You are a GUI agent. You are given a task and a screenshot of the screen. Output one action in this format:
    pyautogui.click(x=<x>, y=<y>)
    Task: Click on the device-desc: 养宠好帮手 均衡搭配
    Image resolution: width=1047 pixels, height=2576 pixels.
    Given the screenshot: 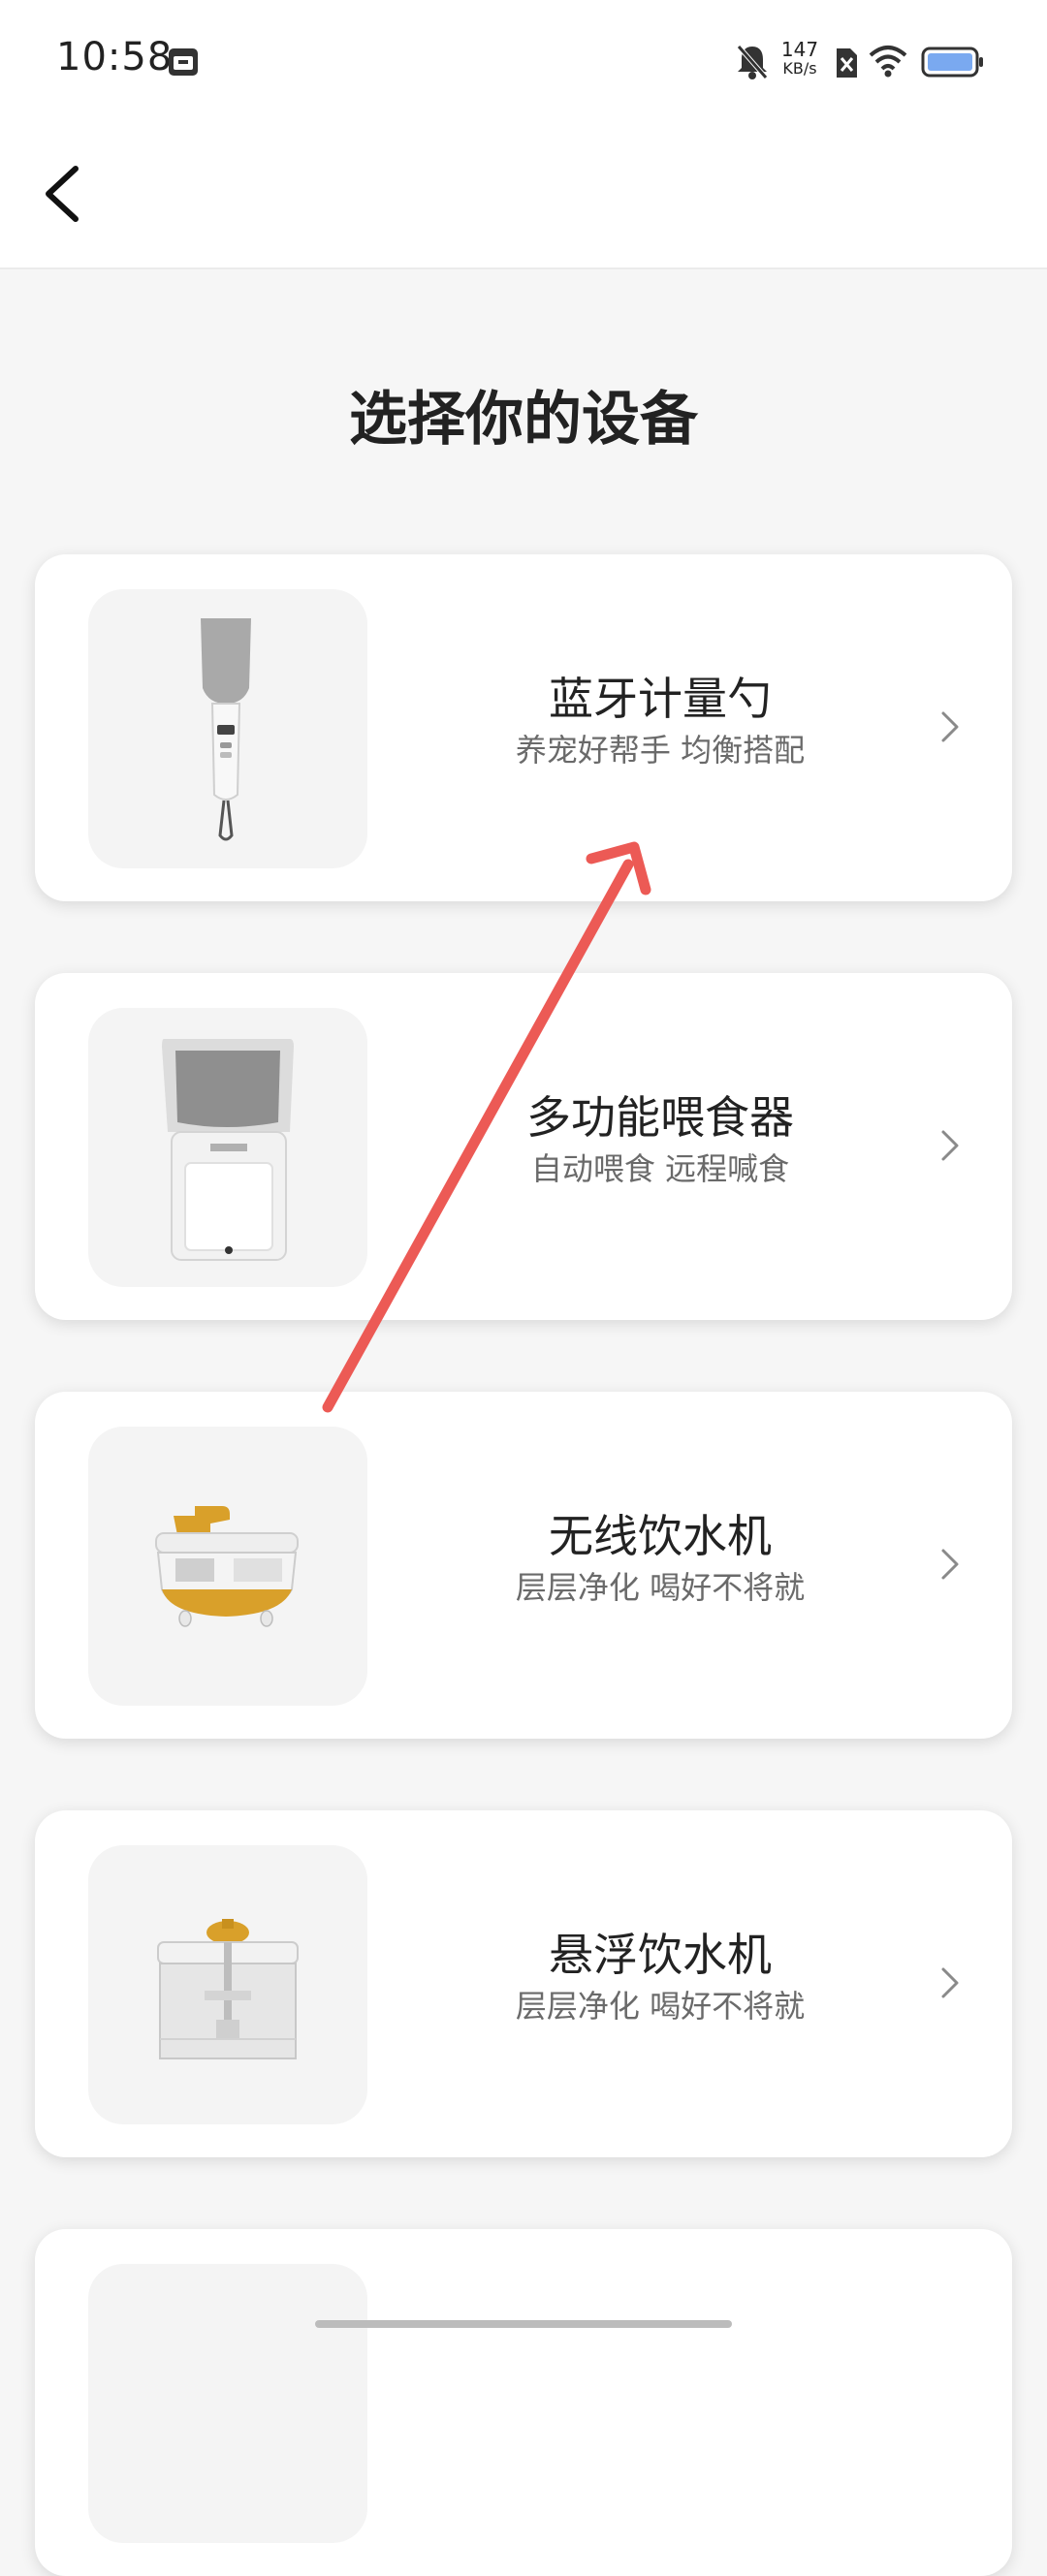 What is the action you would take?
    pyautogui.click(x=660, y=750)
    